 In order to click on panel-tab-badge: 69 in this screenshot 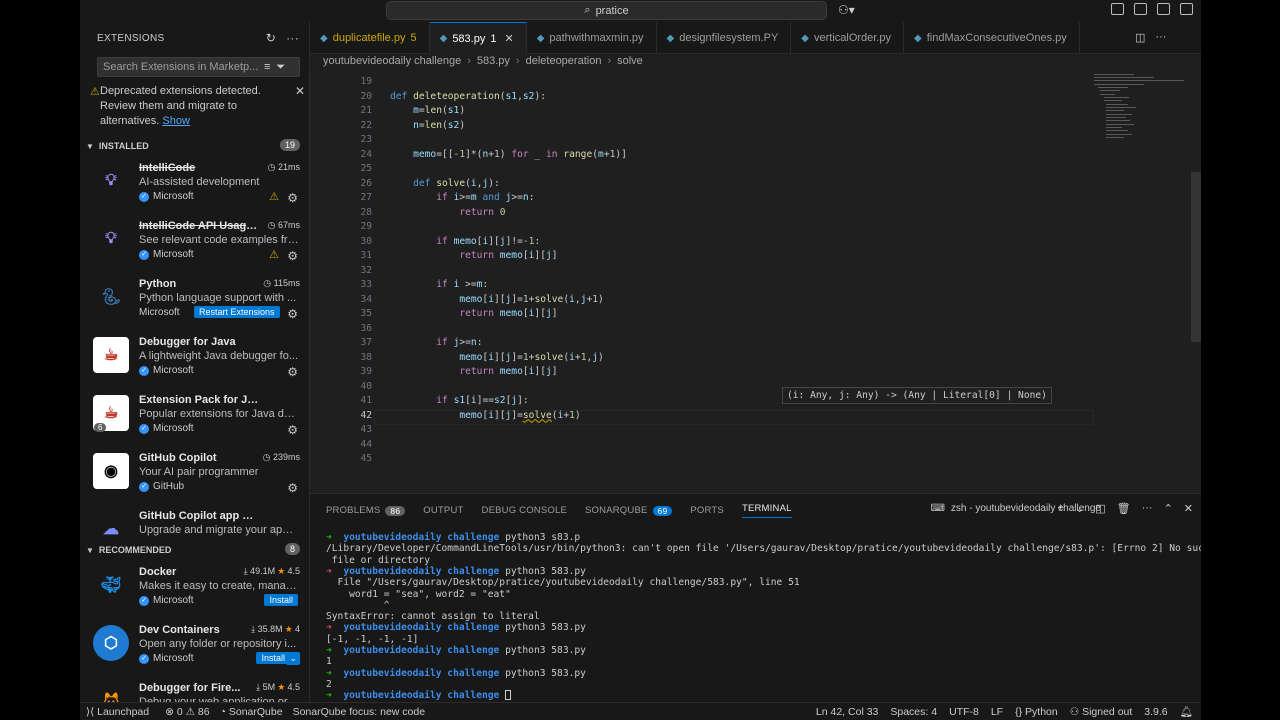, I will do `click(662, 510)`.